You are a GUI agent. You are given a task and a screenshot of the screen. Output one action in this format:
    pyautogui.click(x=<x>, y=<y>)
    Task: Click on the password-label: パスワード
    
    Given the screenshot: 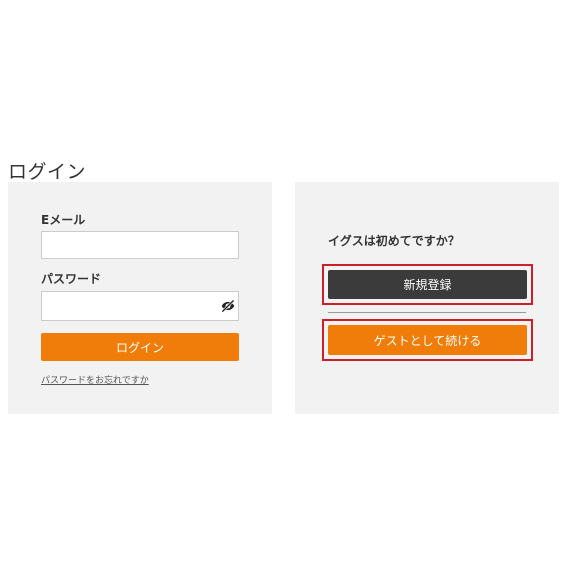 What is the action you would take?
    pyautogui.click(x=71, y=279)
    